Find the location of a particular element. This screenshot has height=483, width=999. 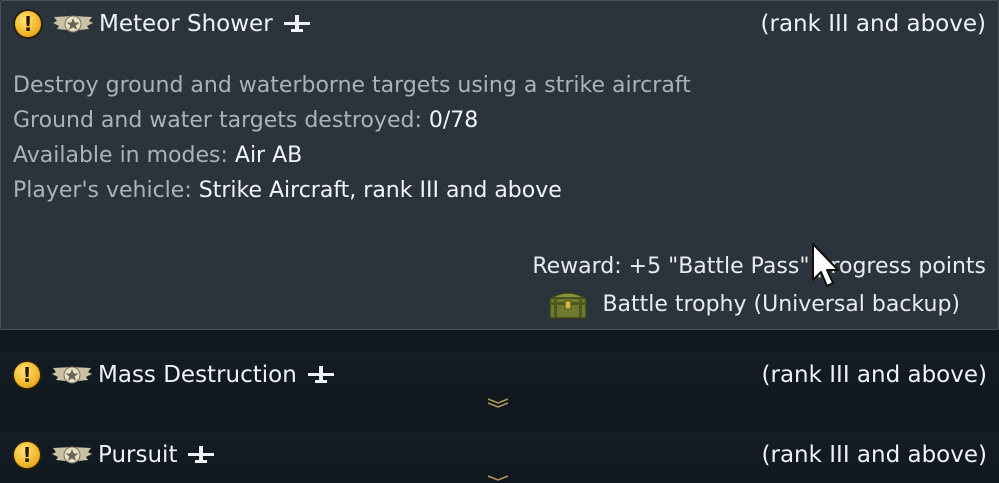

task-title: Meteor Shower is located at coordinates (186, 24).